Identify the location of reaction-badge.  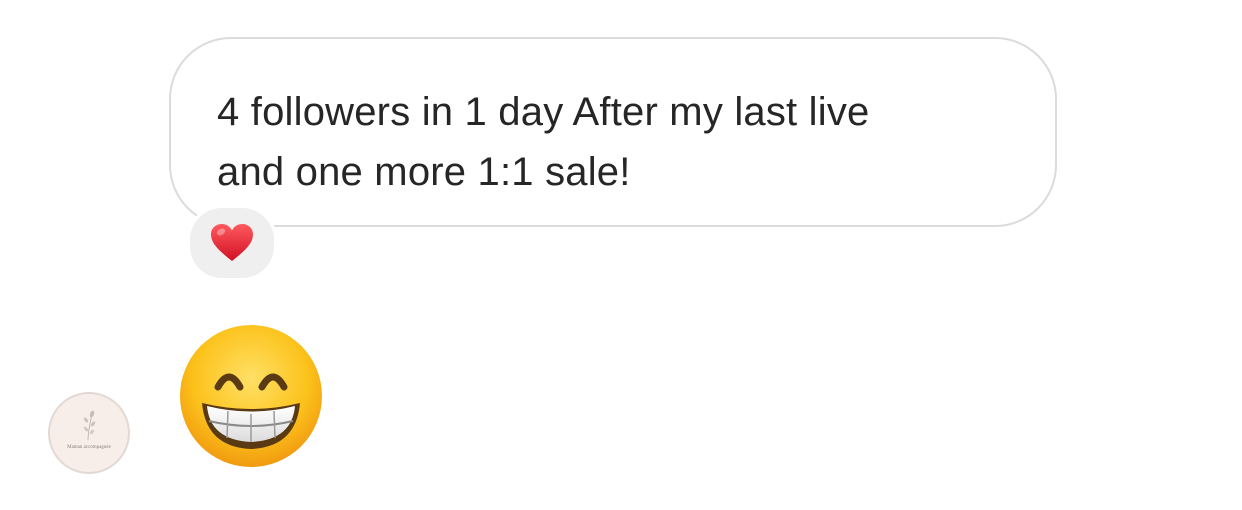
(232, 243).